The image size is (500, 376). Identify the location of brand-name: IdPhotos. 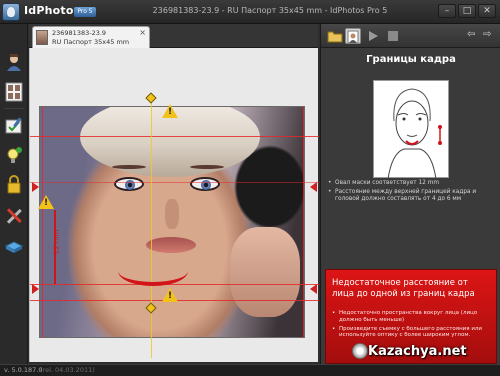
(52, 10).